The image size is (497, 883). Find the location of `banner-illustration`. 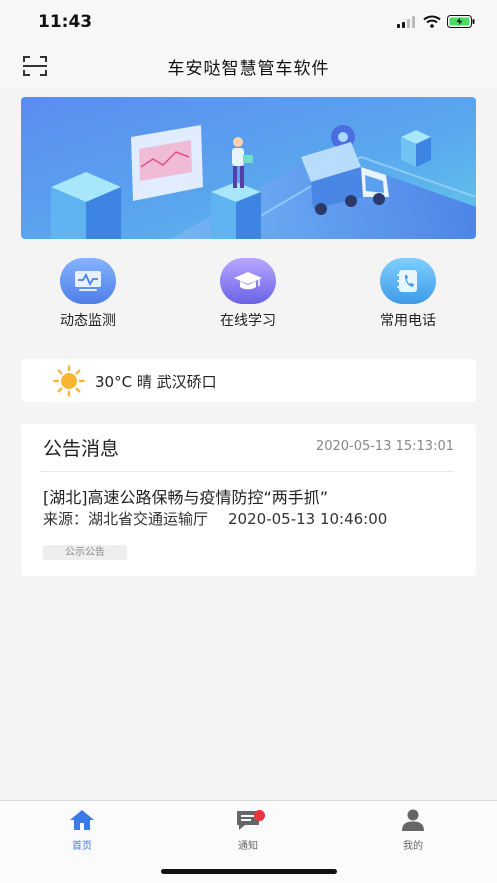

banner-illustration is located at coordinates (248, 168).